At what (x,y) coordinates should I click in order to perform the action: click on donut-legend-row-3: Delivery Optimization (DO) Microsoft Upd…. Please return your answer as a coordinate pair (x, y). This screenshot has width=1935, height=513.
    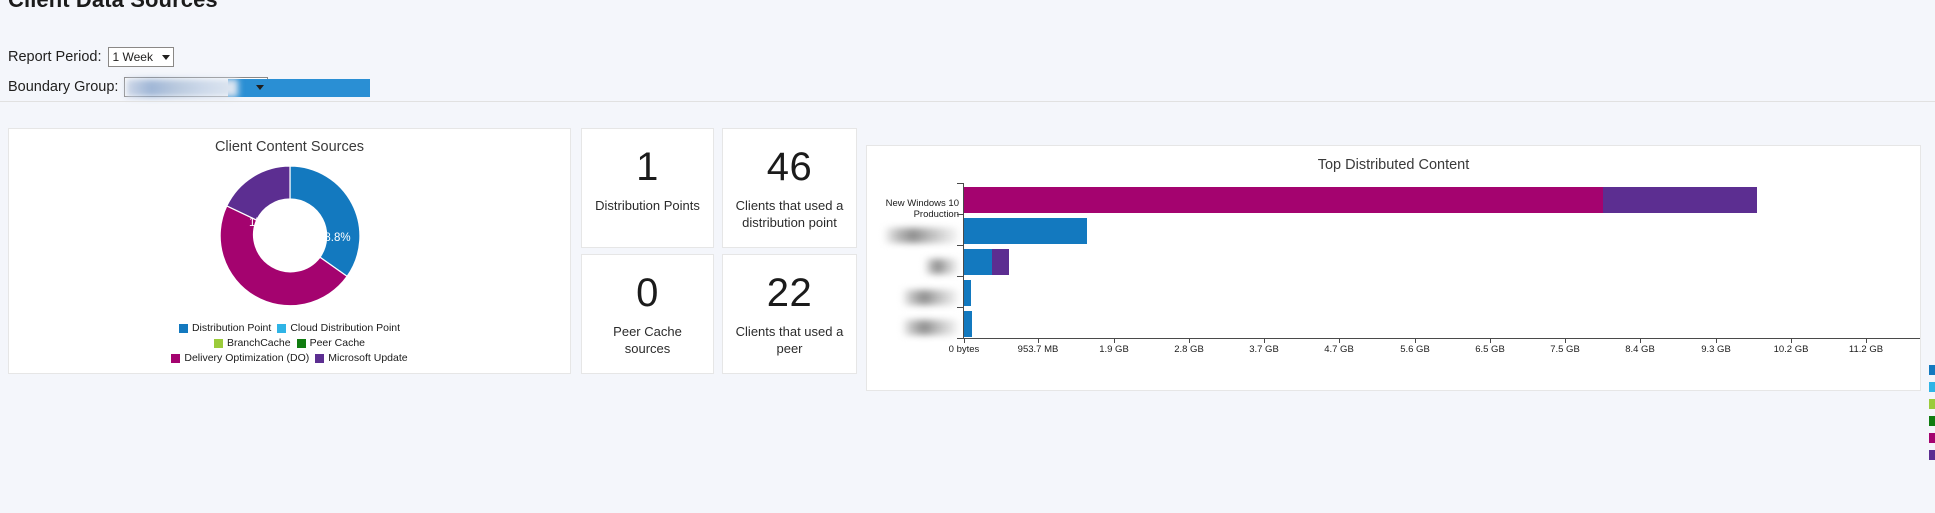
    Looking at the image, I should click on (289, 358).